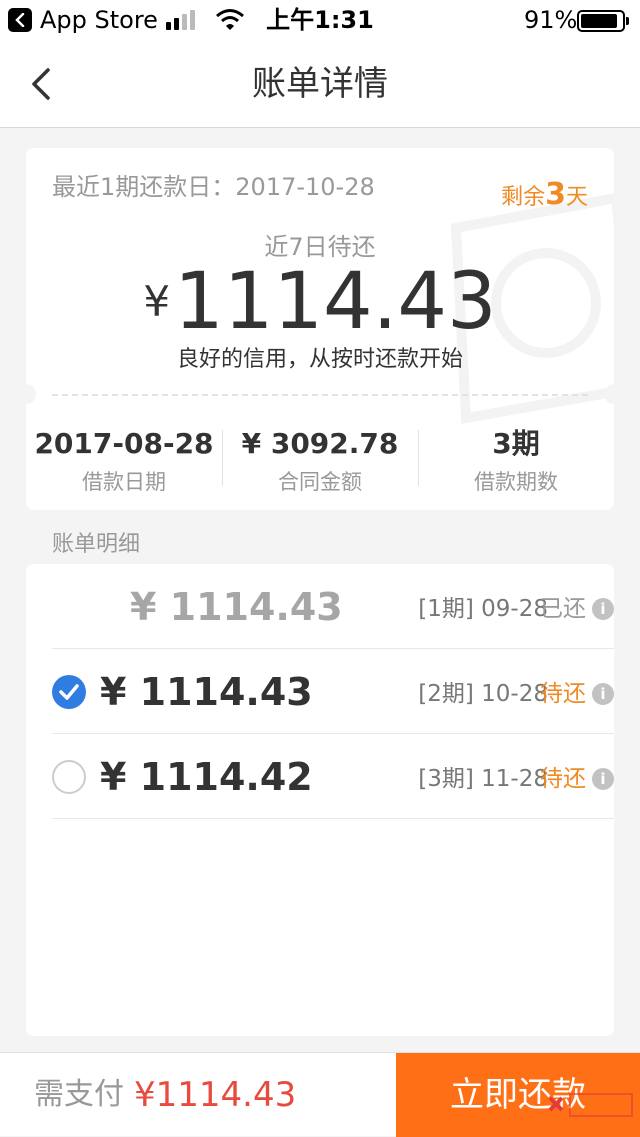  I want to click on battery-icon, so click(603, 21).